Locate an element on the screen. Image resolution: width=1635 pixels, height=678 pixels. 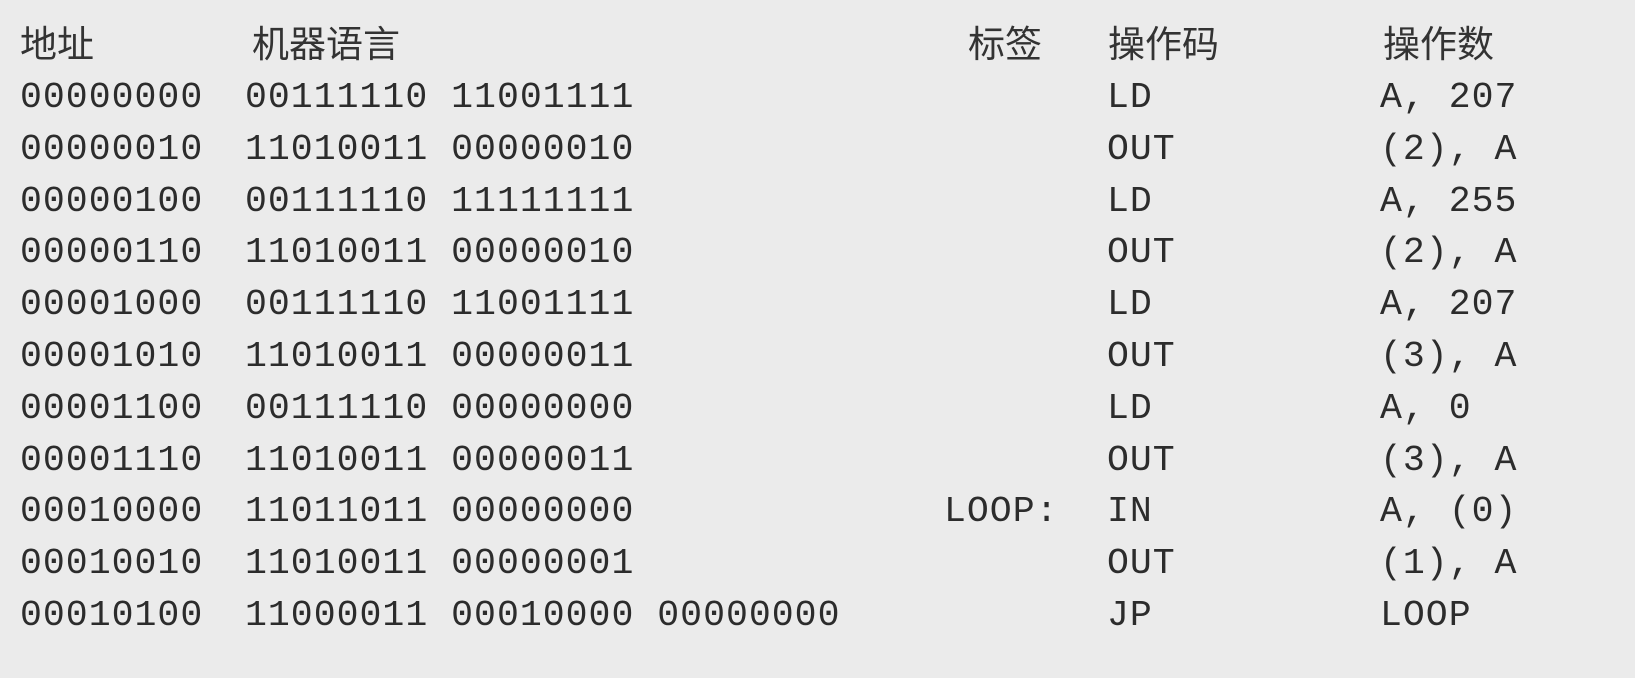
cell-machine: 00111110 11111111 is located at coordinates (440, 201).